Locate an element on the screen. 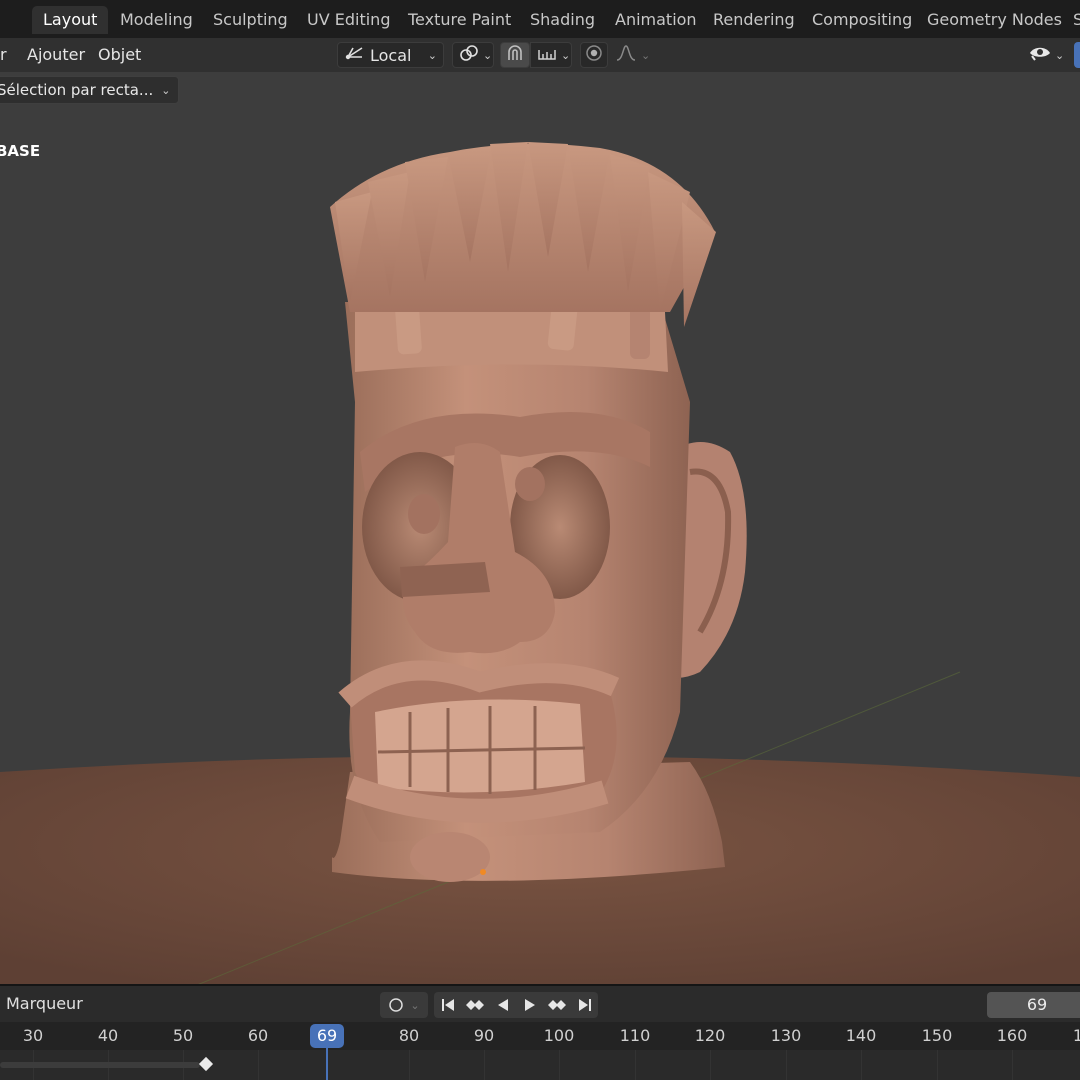 This screenshot has width=1080, height=1080. gizmo-toggle is located at coordinates (1077, 55).